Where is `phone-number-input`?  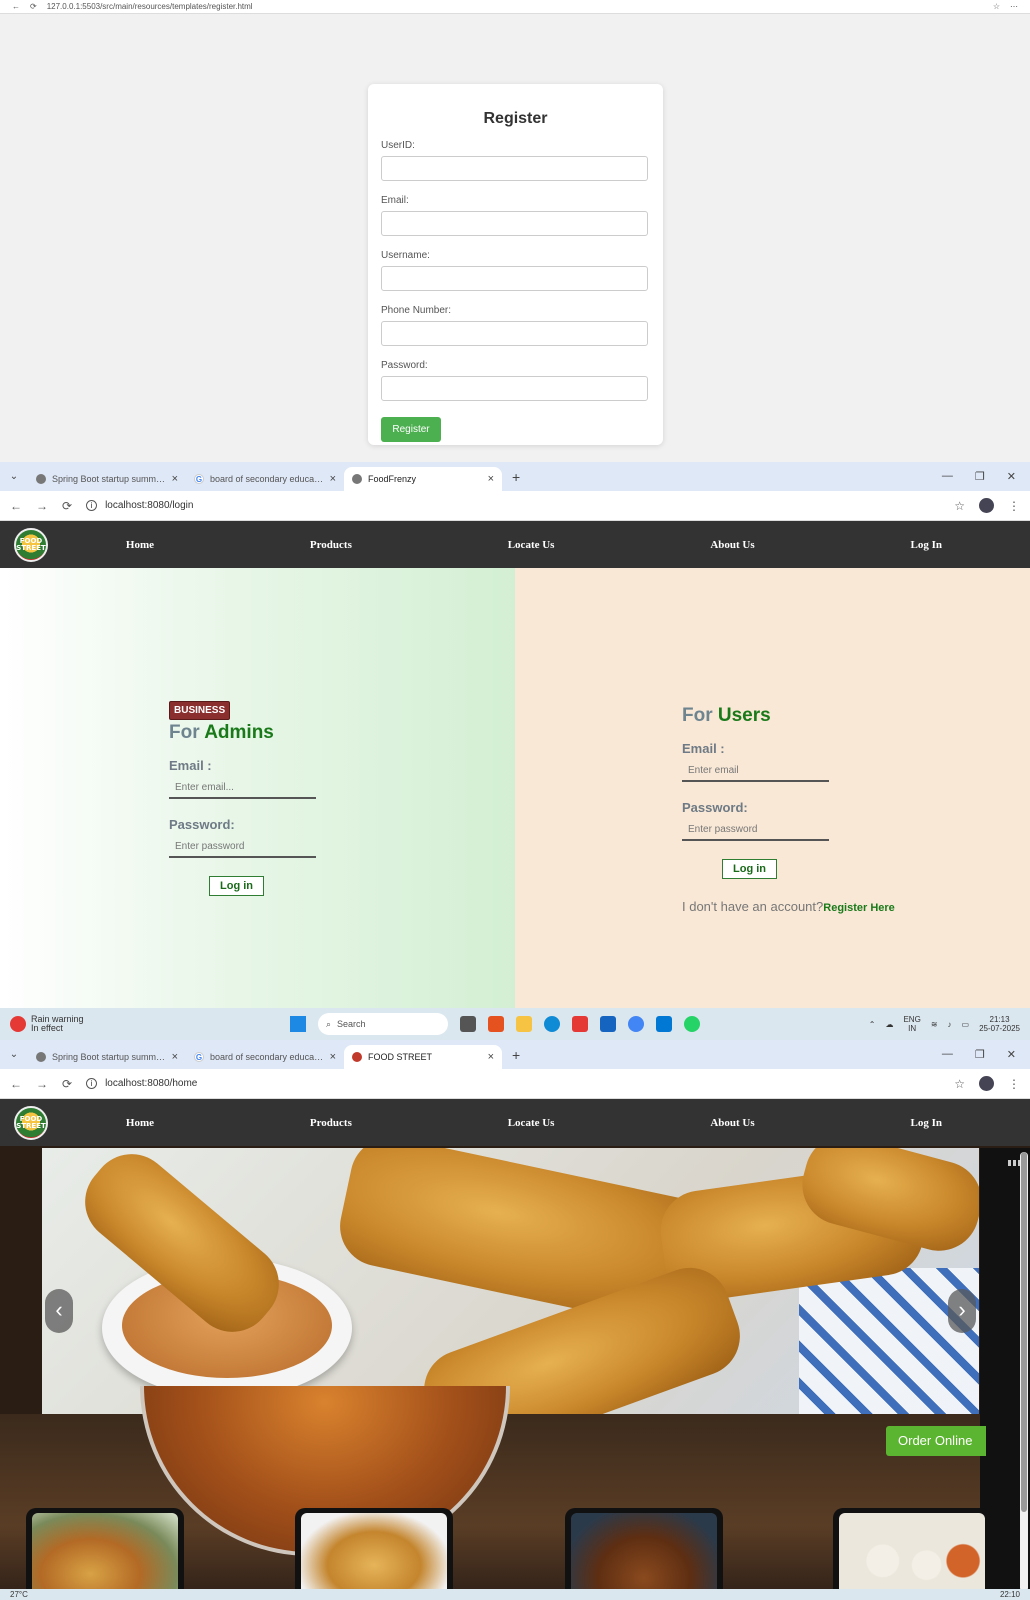
phone-number-input is located at coordinates (514, 333).